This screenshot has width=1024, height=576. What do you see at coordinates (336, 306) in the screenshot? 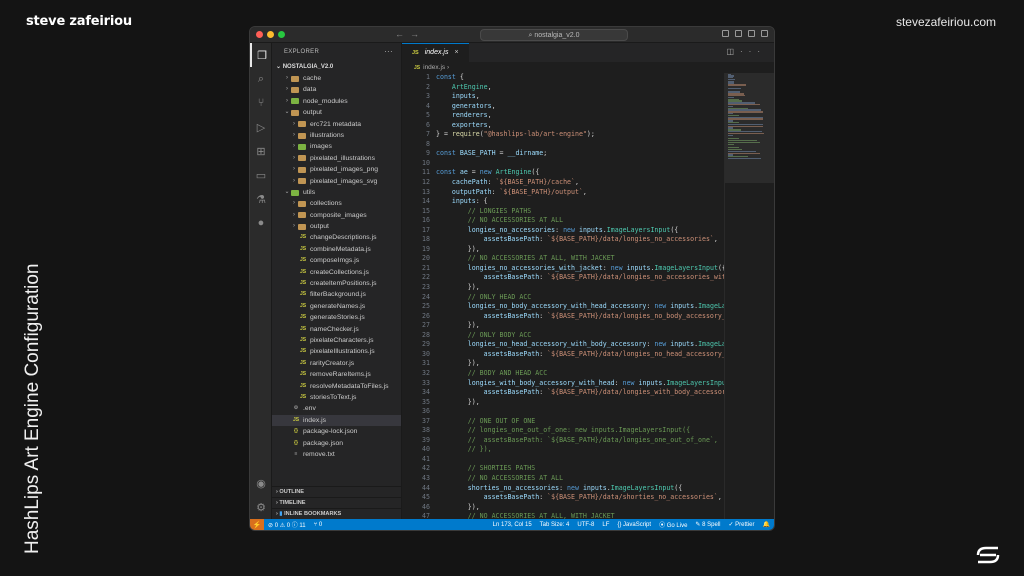
I see `file-item: JS generateNames.js` at bounding box center [336, 306].